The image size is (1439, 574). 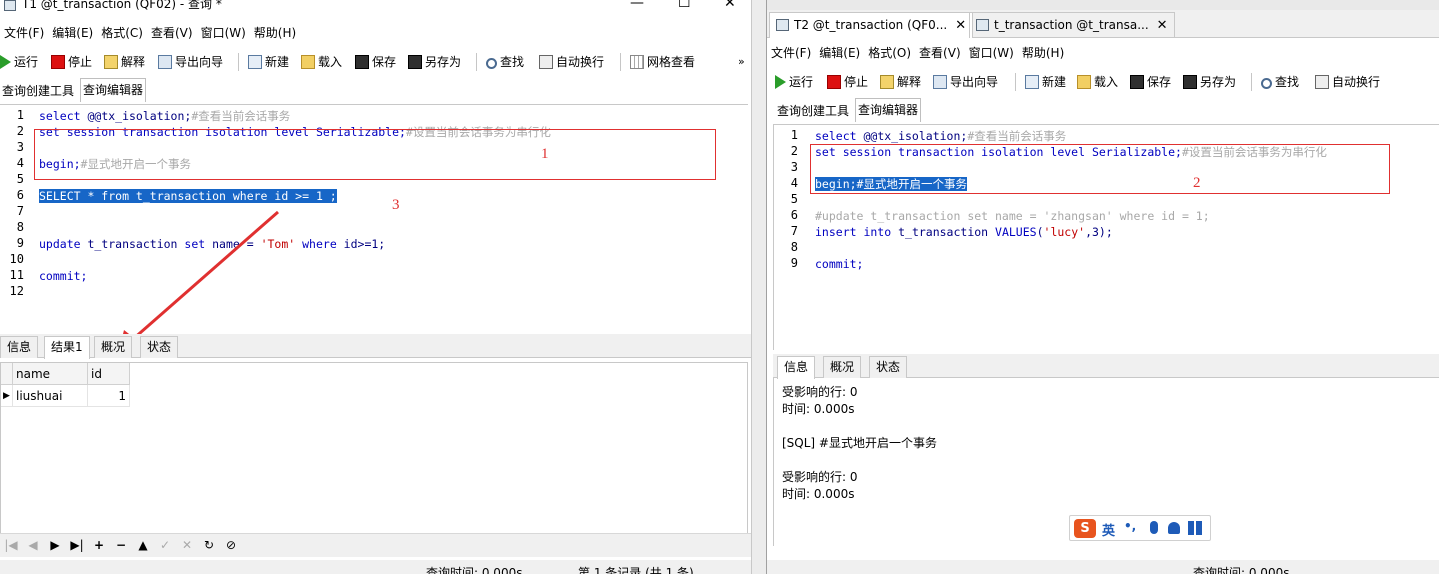 What do you see at coordinates (99, 545) in the screenshot?
I see `add-record-button: +` at bounding box center [99, 545].